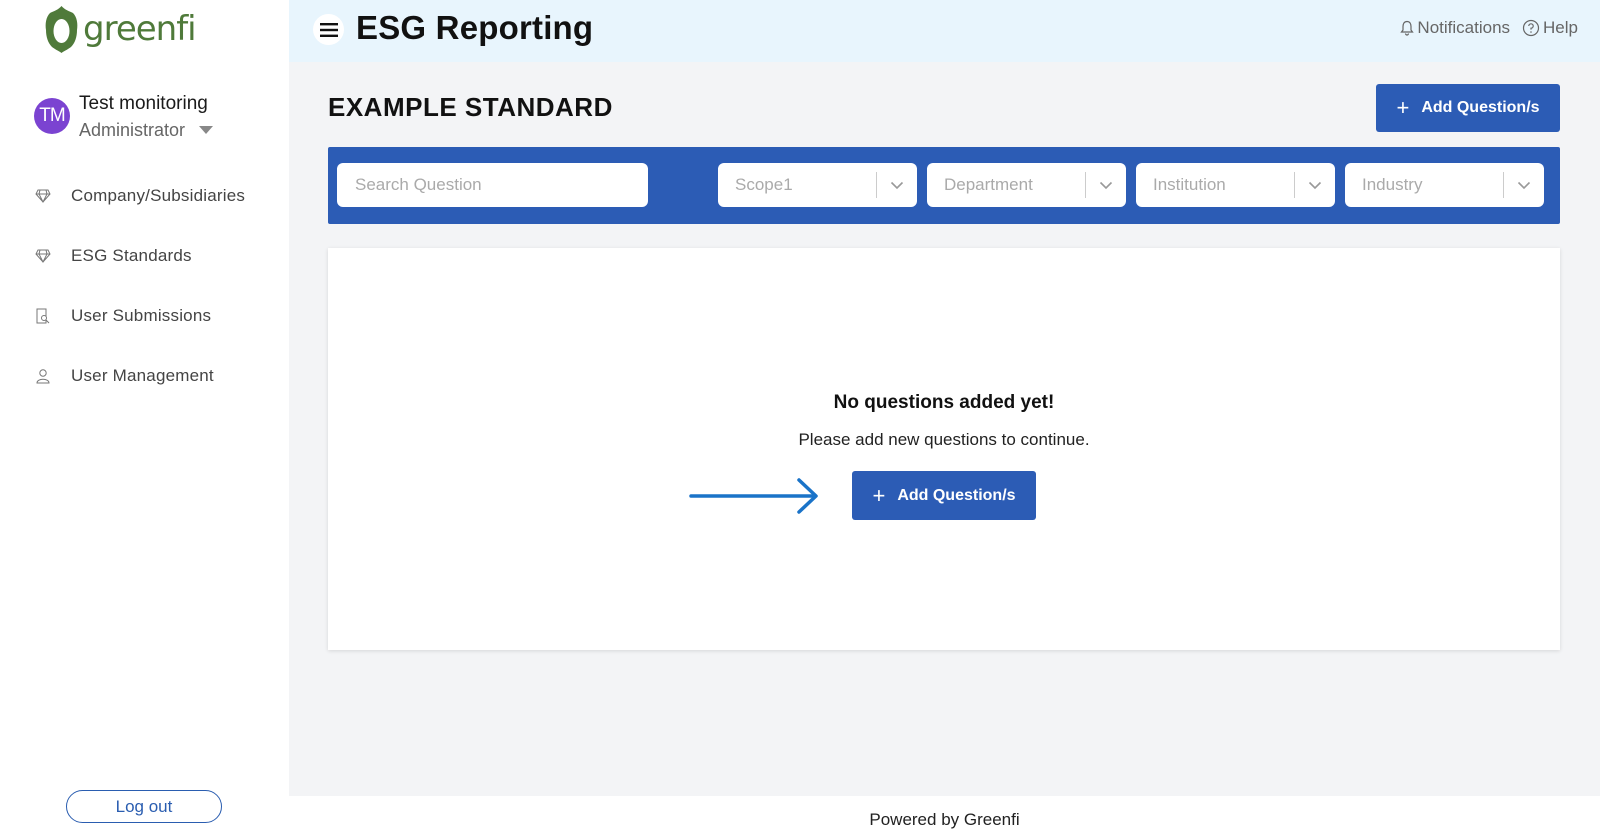  I want to click on hamburger-icon, so click(328, 29).